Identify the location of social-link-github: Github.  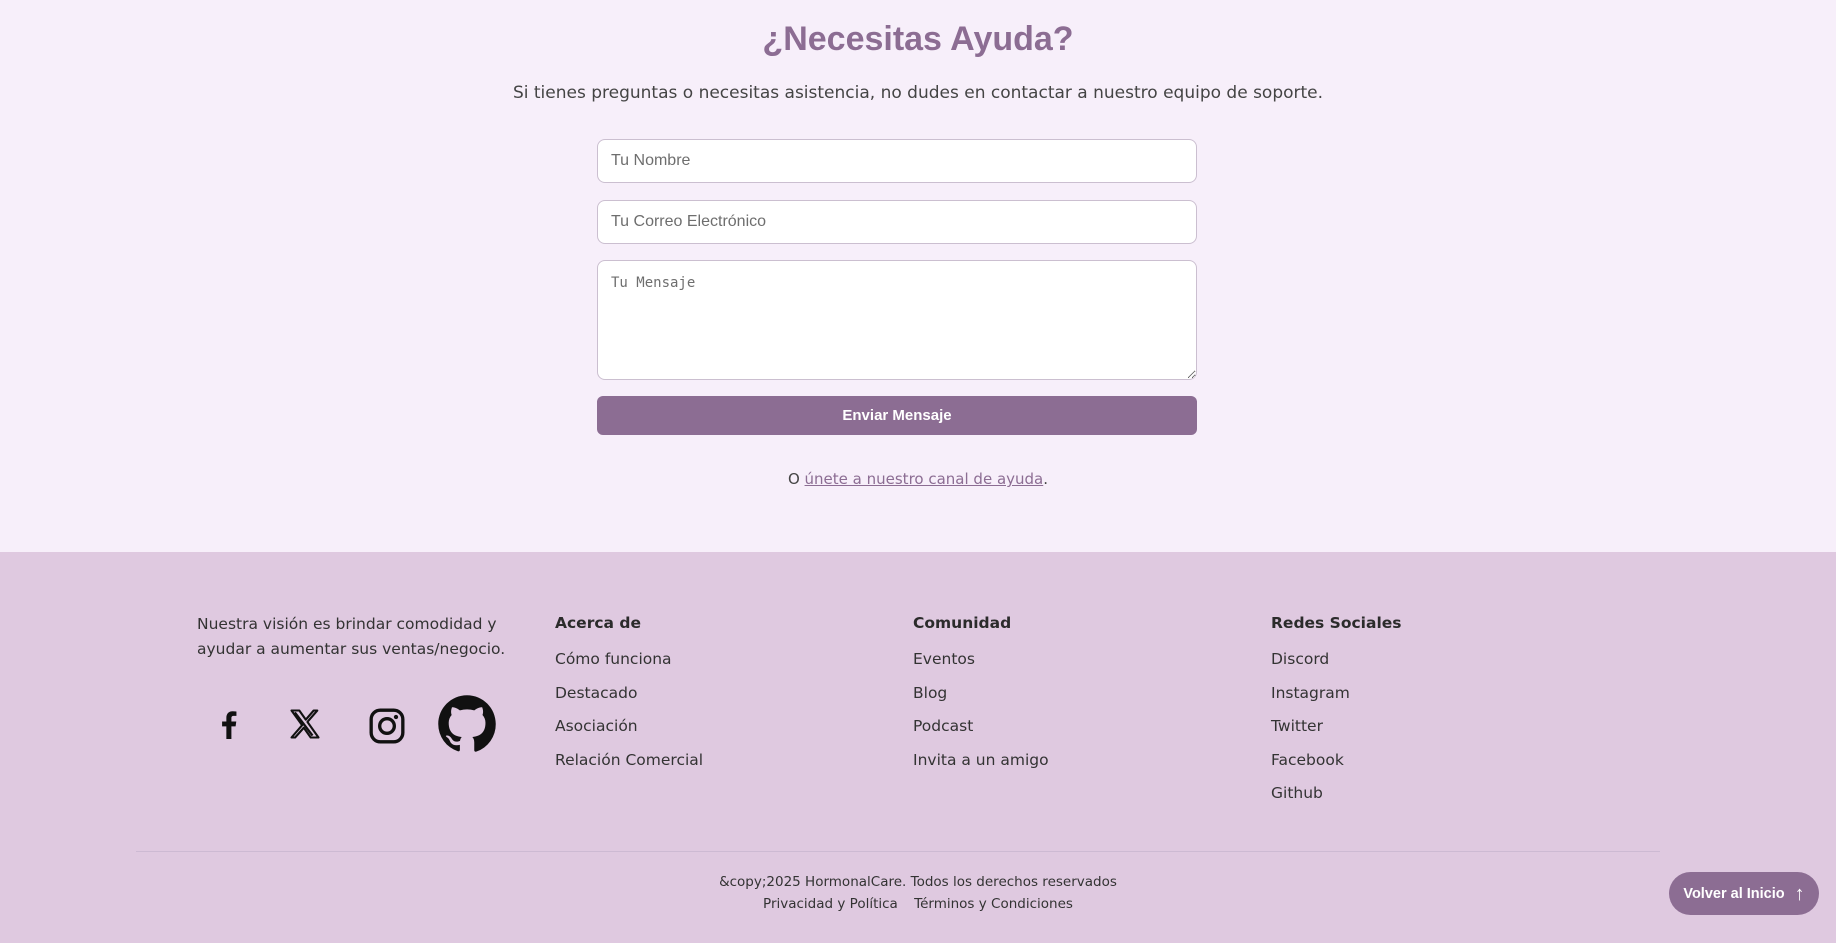
(1297, 793).